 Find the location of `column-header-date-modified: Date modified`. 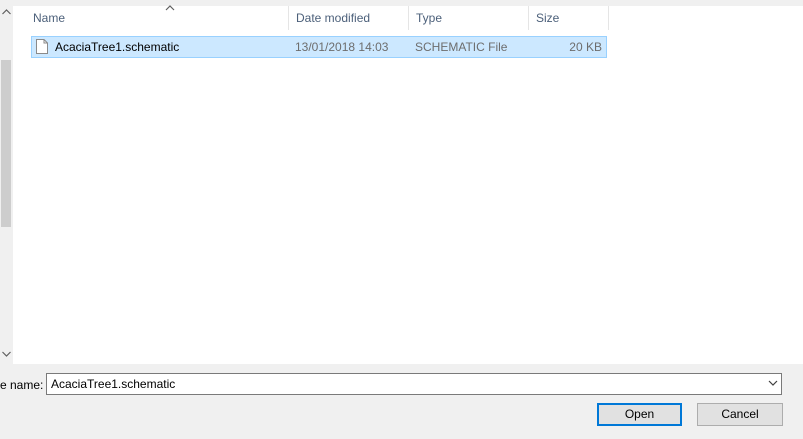

column-header-date-modified: Date modified is located at coordinates (348, 18).